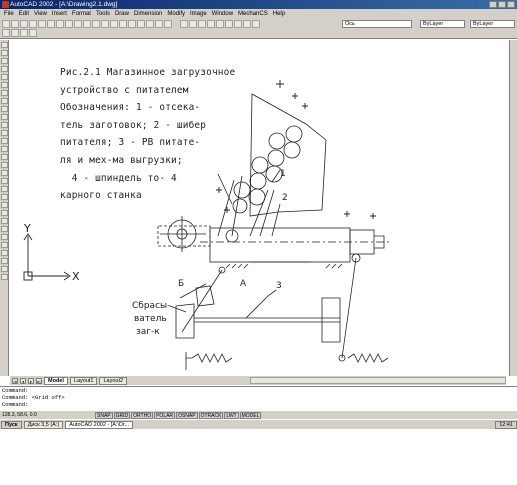 This screenshot has height=485, width=517. Describe the element at coordinates (24, 14) in the screenshot. I see `menu-edit: Edit` at that location.